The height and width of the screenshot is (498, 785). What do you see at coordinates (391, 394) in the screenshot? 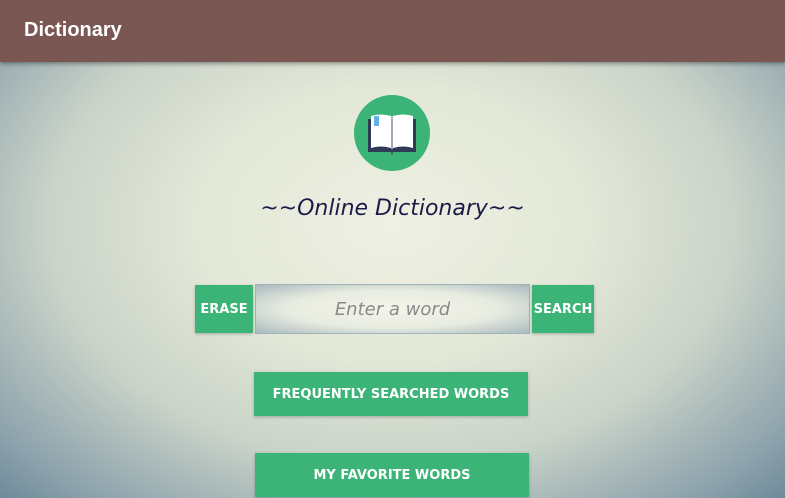
I see `frequently-searched-words-button: FREQUENTLY SEARCHED WORDS` at bounding box center [391, 394].